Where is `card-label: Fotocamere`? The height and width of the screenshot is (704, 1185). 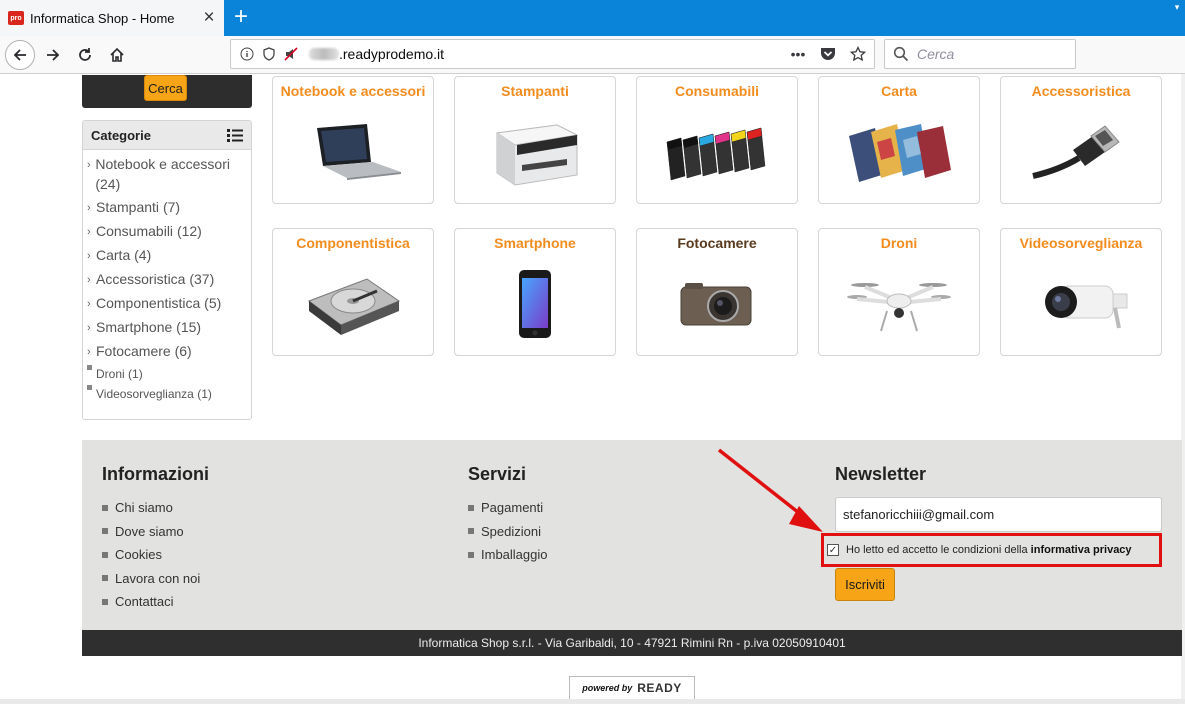
card-label: Fotocamere is located at coordinates (717, 243).